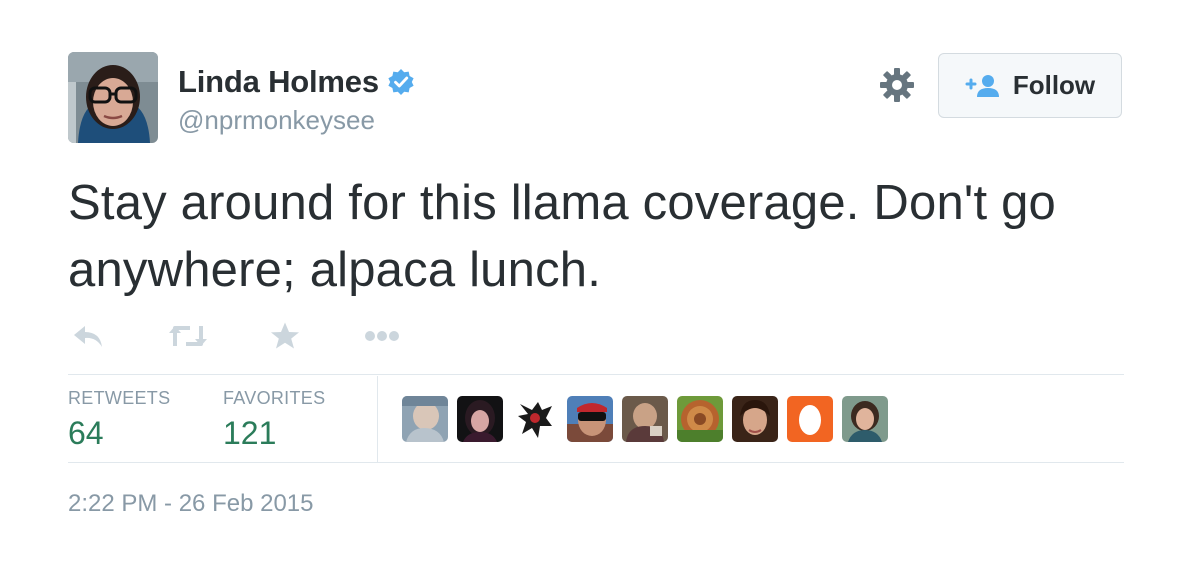  Describe the element at coordinates (250, 433) in the screenshot. I see `favorites-count: 121` at that location.